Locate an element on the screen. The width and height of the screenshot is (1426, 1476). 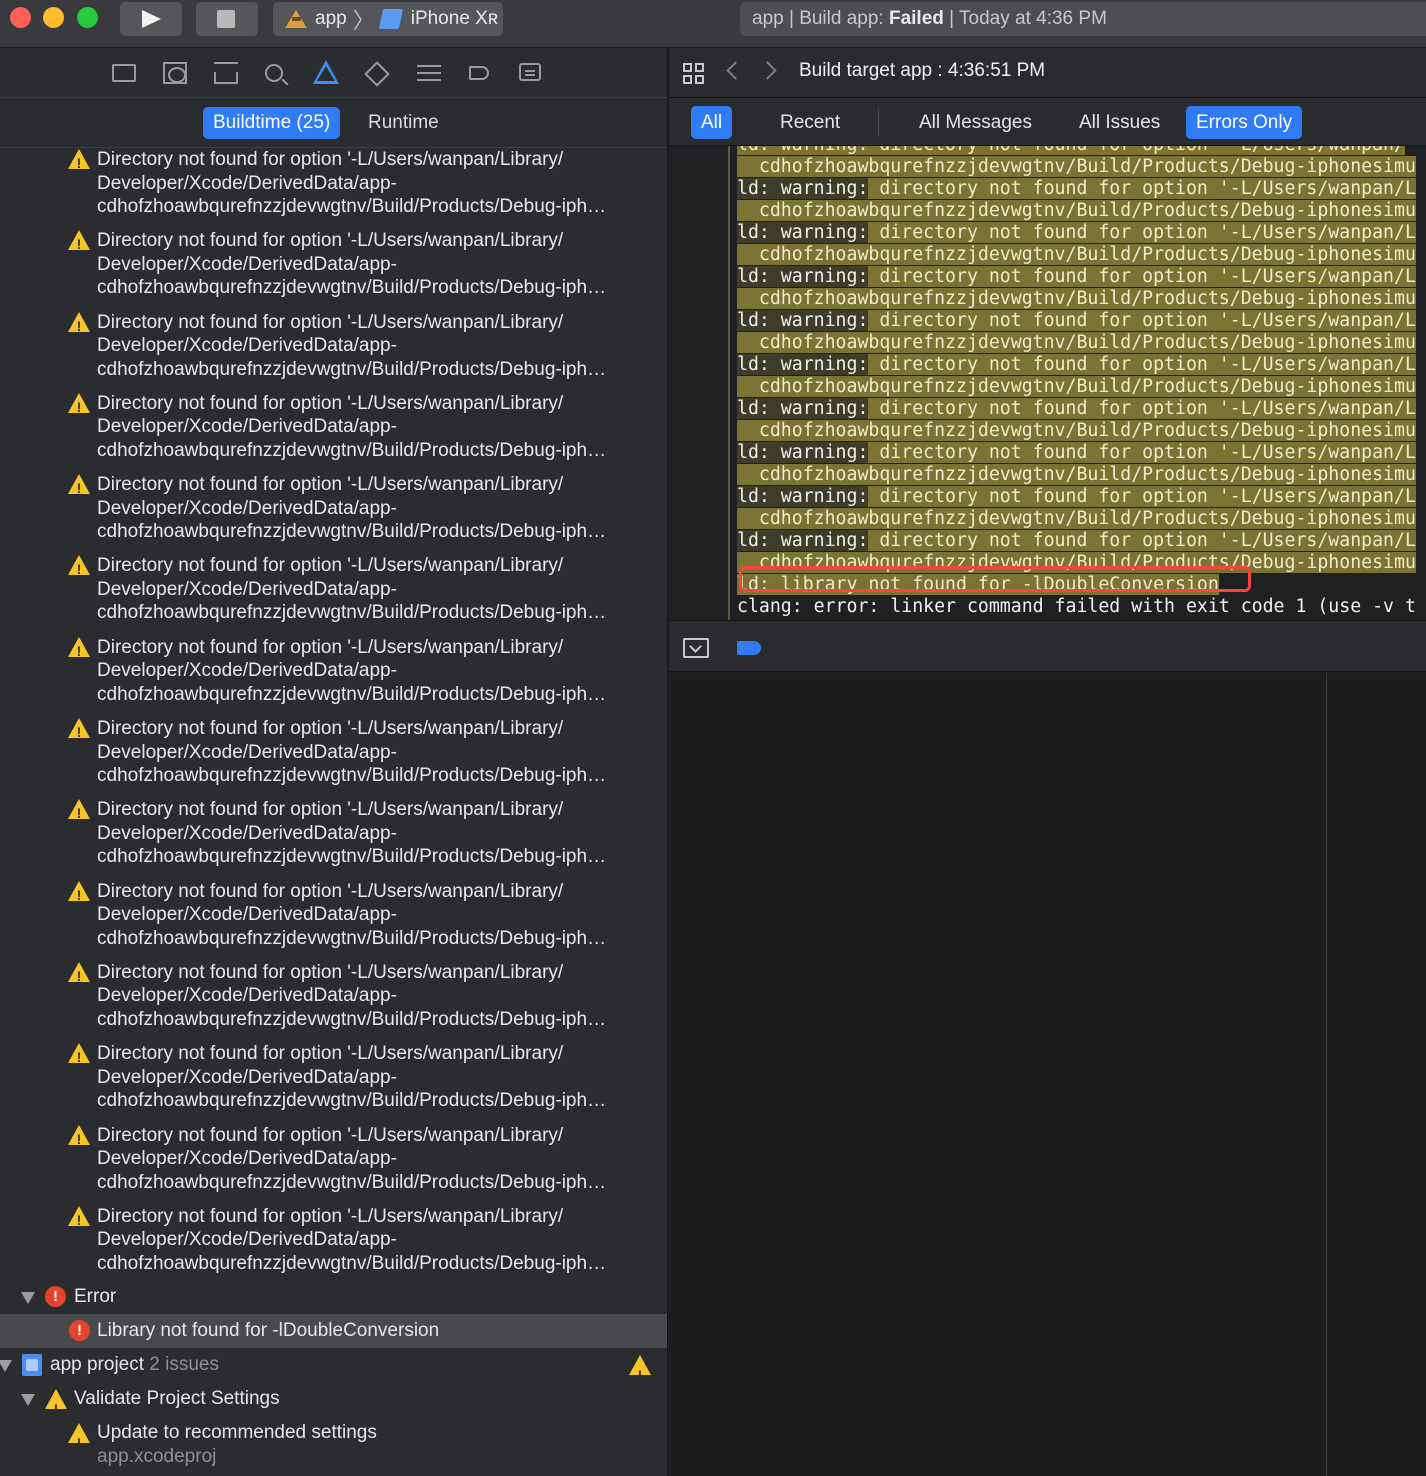
chevron-right-icon: 〉 is located at coordinates (363, 20).